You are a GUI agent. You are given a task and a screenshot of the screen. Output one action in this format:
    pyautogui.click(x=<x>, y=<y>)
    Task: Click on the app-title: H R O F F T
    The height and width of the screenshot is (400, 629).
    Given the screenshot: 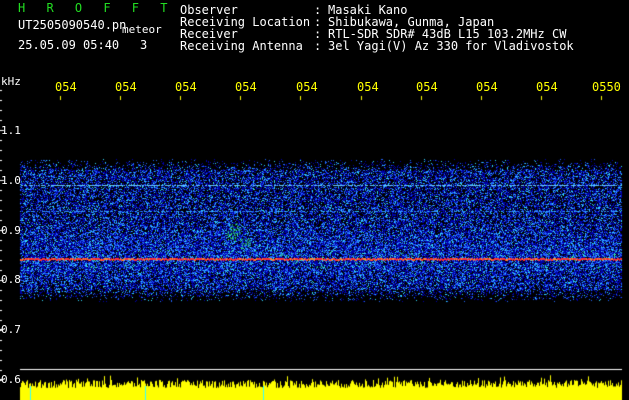 What is the action you would take?
    pyautogui.click(x=96, y=8)
    